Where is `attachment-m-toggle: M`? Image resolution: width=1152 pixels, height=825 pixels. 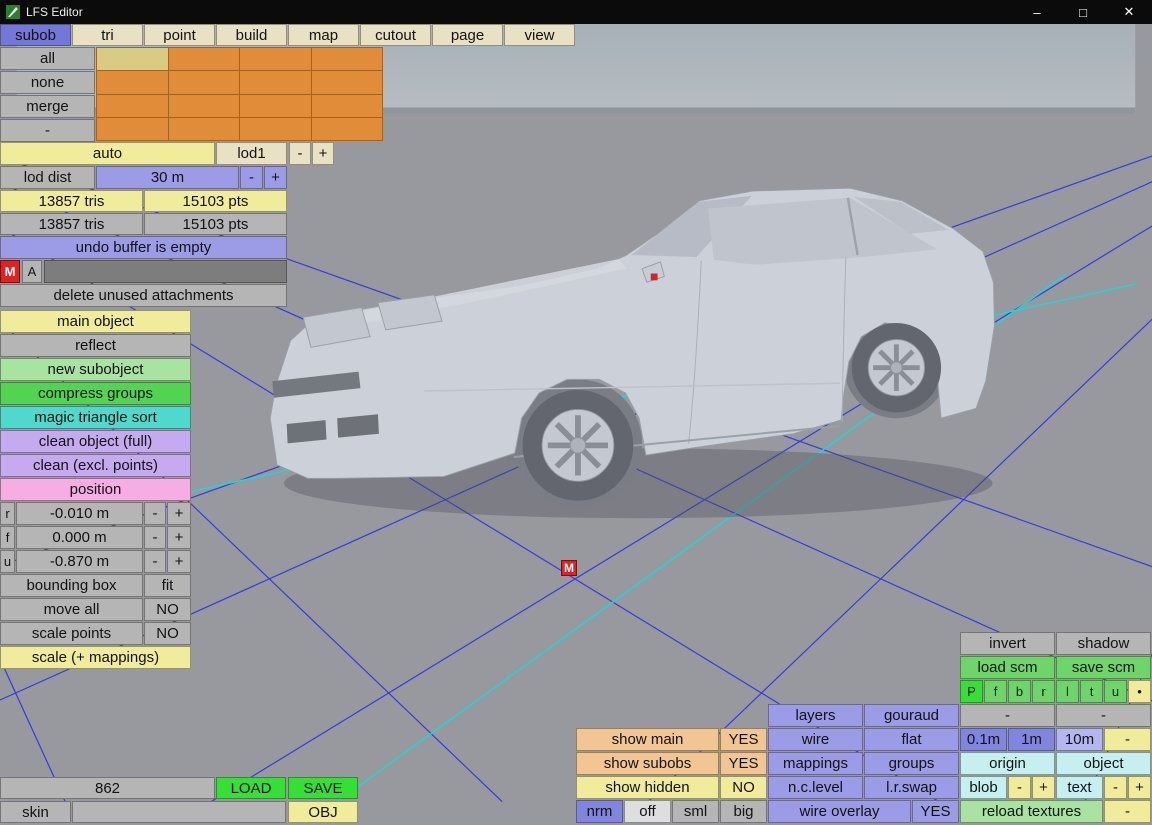 attachment-m-toggle: M is located at coordinates (10, 271).